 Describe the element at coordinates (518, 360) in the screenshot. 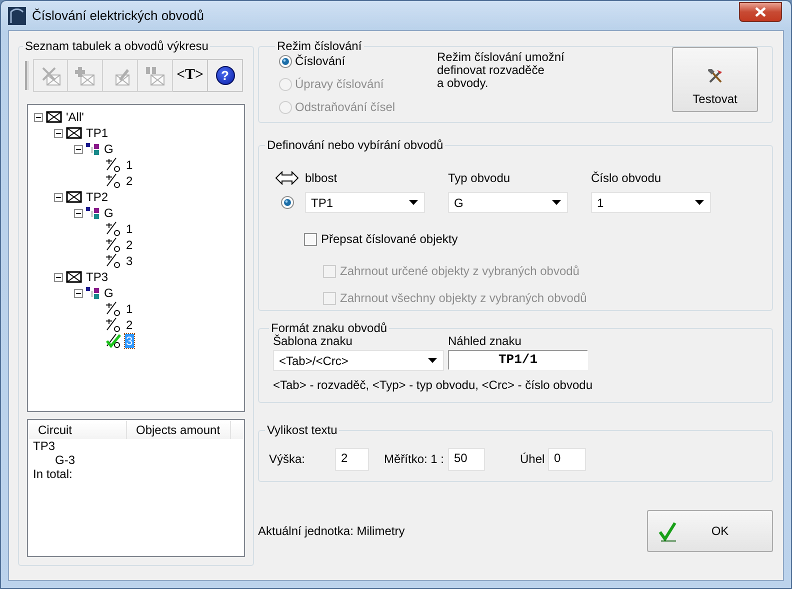

I see `preview-field: TP1/1` at that location.